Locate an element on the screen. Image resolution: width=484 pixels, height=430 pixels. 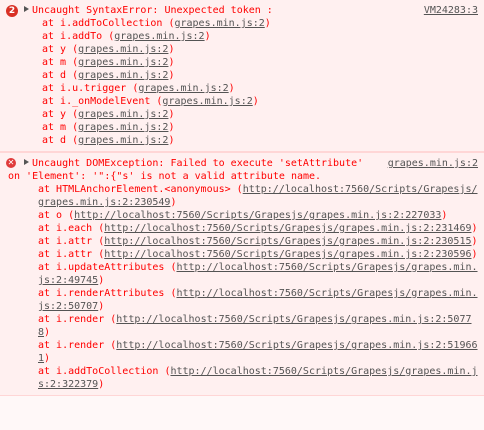
frame-function: at i.renderAttributes is located at coordinates (101, 293).